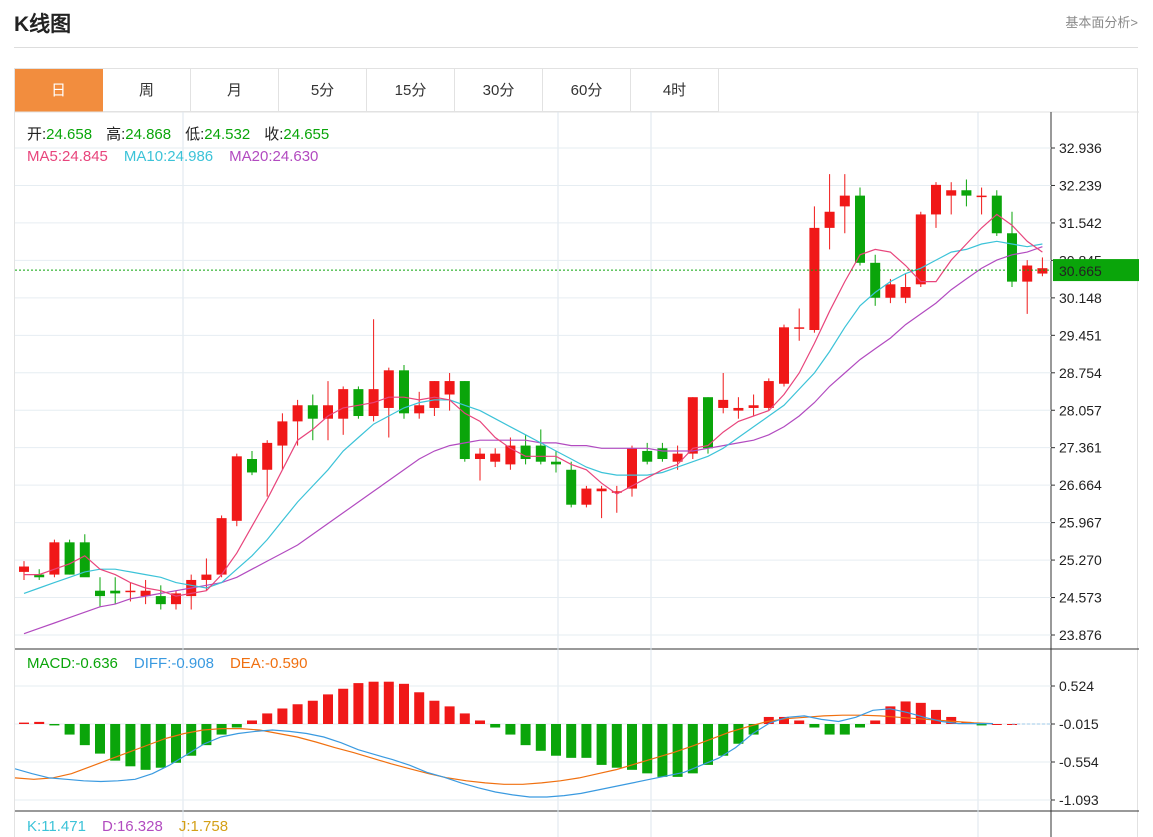 The height and width of the screenshot is (837, 1153). I want to click on price-tick-label-2: 31.542, so click(1080, 223).